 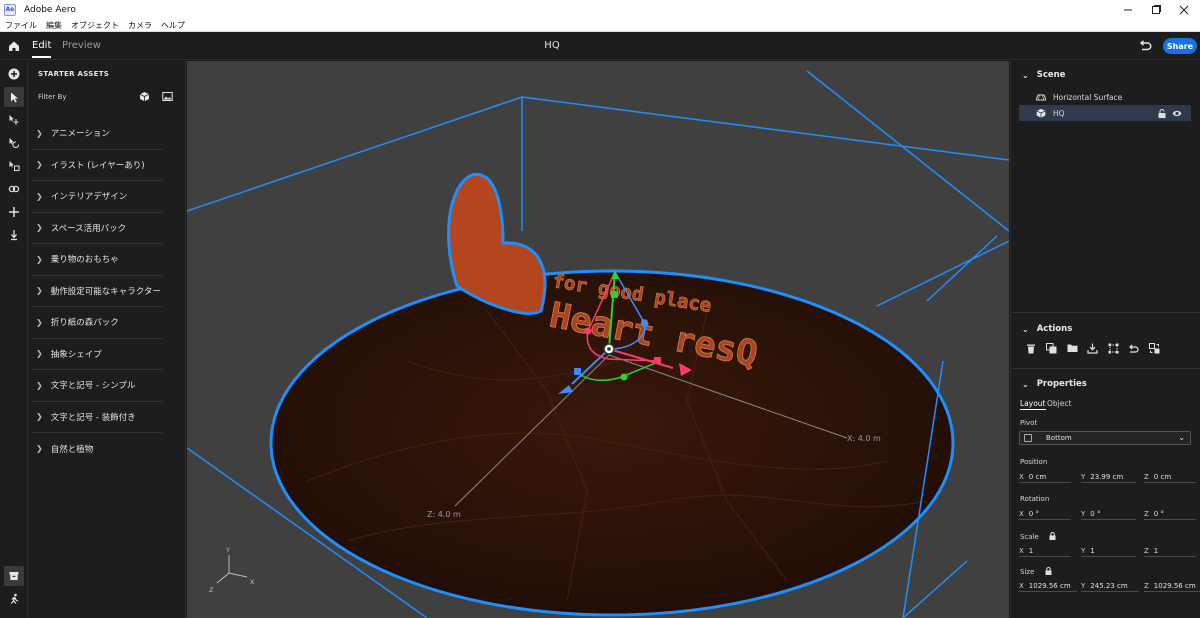 I want to click on category-item: ❯ アニメーション, so click(x=97, y=134).